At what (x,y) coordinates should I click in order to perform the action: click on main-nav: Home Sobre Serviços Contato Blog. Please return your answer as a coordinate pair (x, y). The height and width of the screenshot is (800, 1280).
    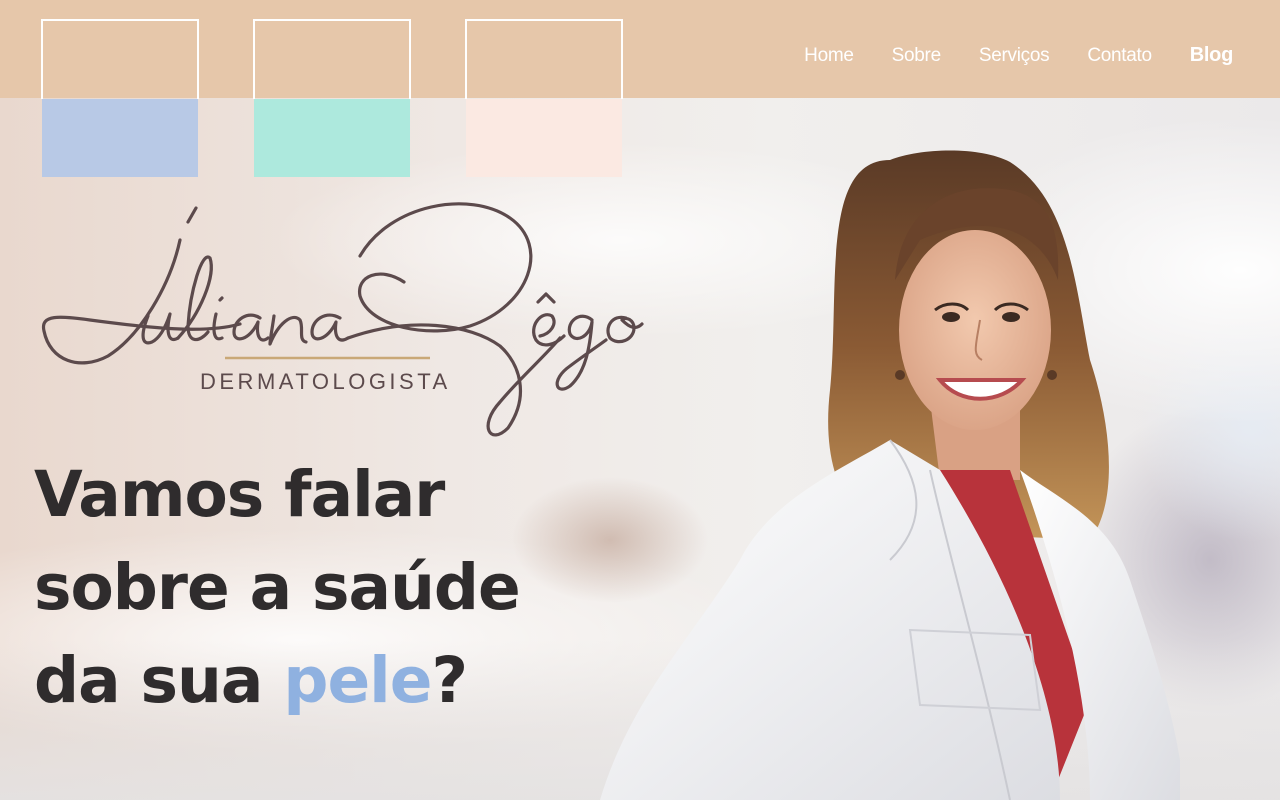
    Looking at the image, I should click on (1018, 55).